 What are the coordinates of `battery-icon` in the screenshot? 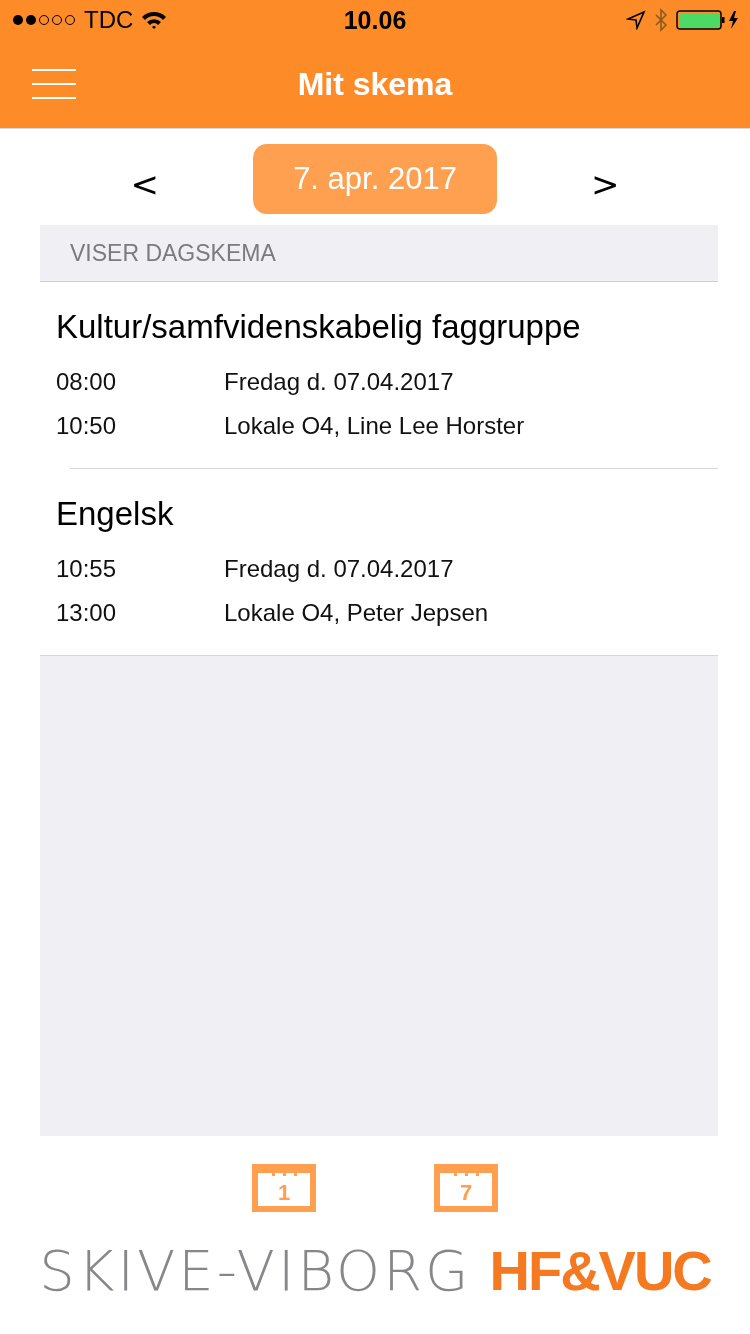 It's located at (708, 20).